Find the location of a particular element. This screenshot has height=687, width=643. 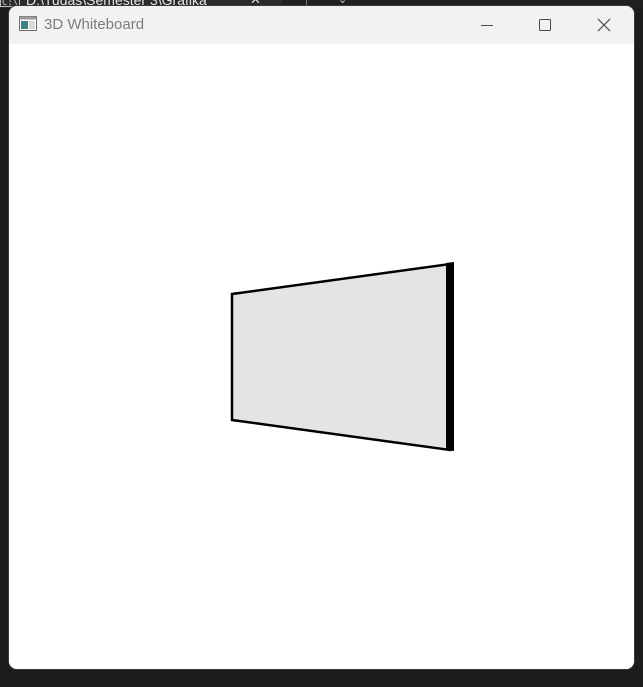

whiteboard-face is located at coordinates (341, 357).